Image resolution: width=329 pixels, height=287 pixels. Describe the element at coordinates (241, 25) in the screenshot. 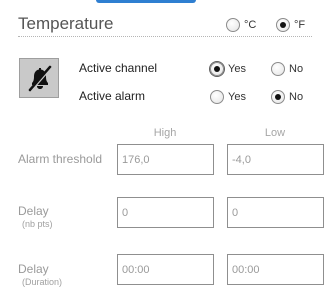

I see `unit-celsius-option: °C` at that location.